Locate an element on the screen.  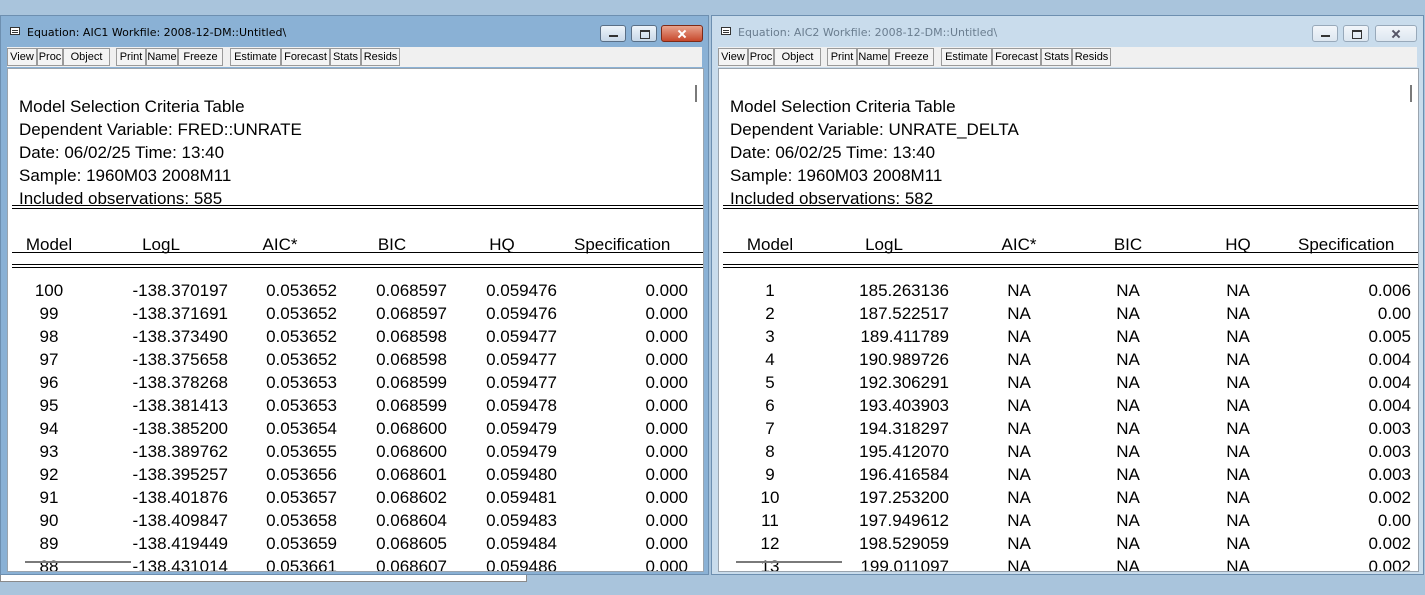
table-cell: 0.059486 is located at coordinates (521, 564).